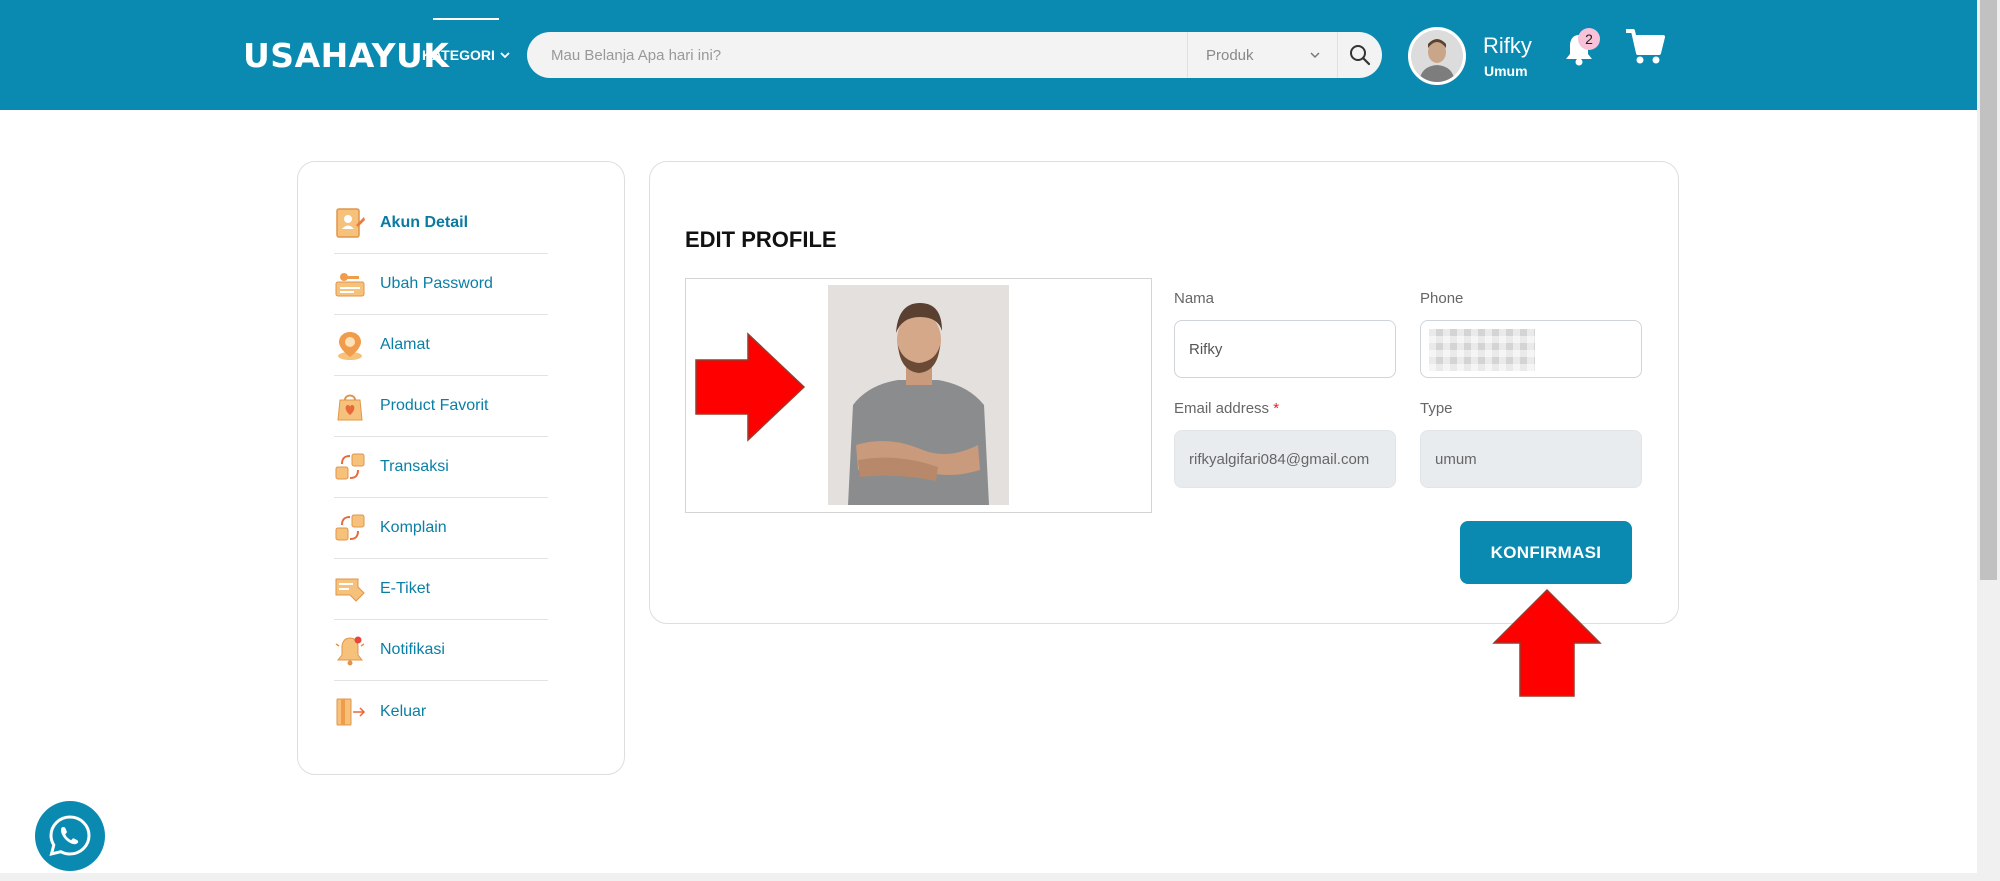  Describe the element at coordinates (1589, 39) in the screenshot. I see `notification-badge: 2` at that location.